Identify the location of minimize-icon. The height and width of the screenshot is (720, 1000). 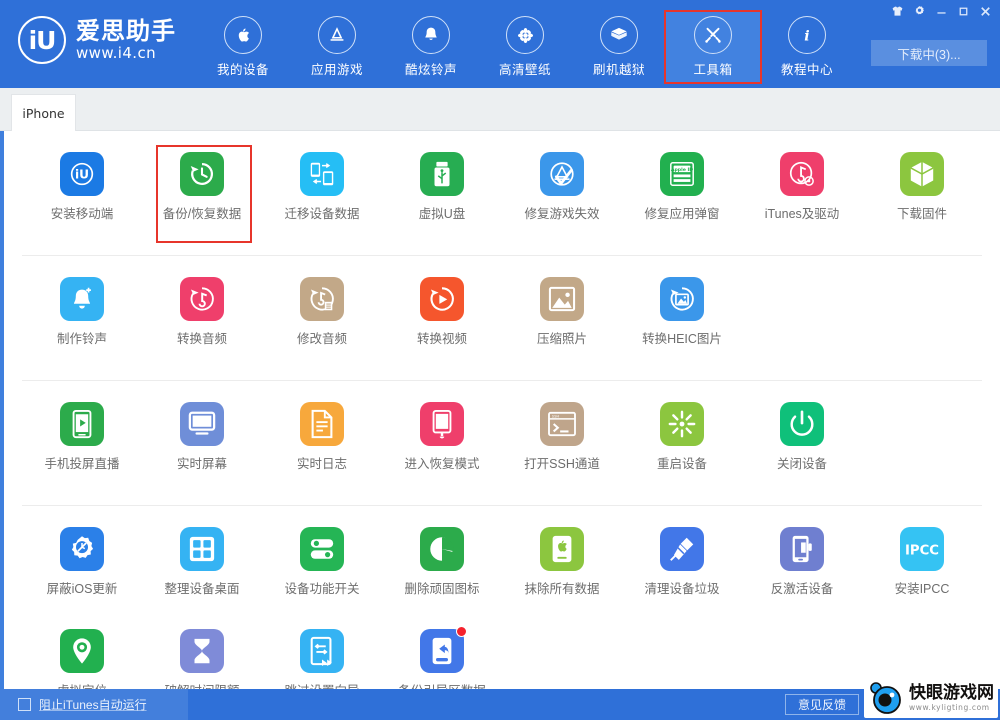
(941, 11).